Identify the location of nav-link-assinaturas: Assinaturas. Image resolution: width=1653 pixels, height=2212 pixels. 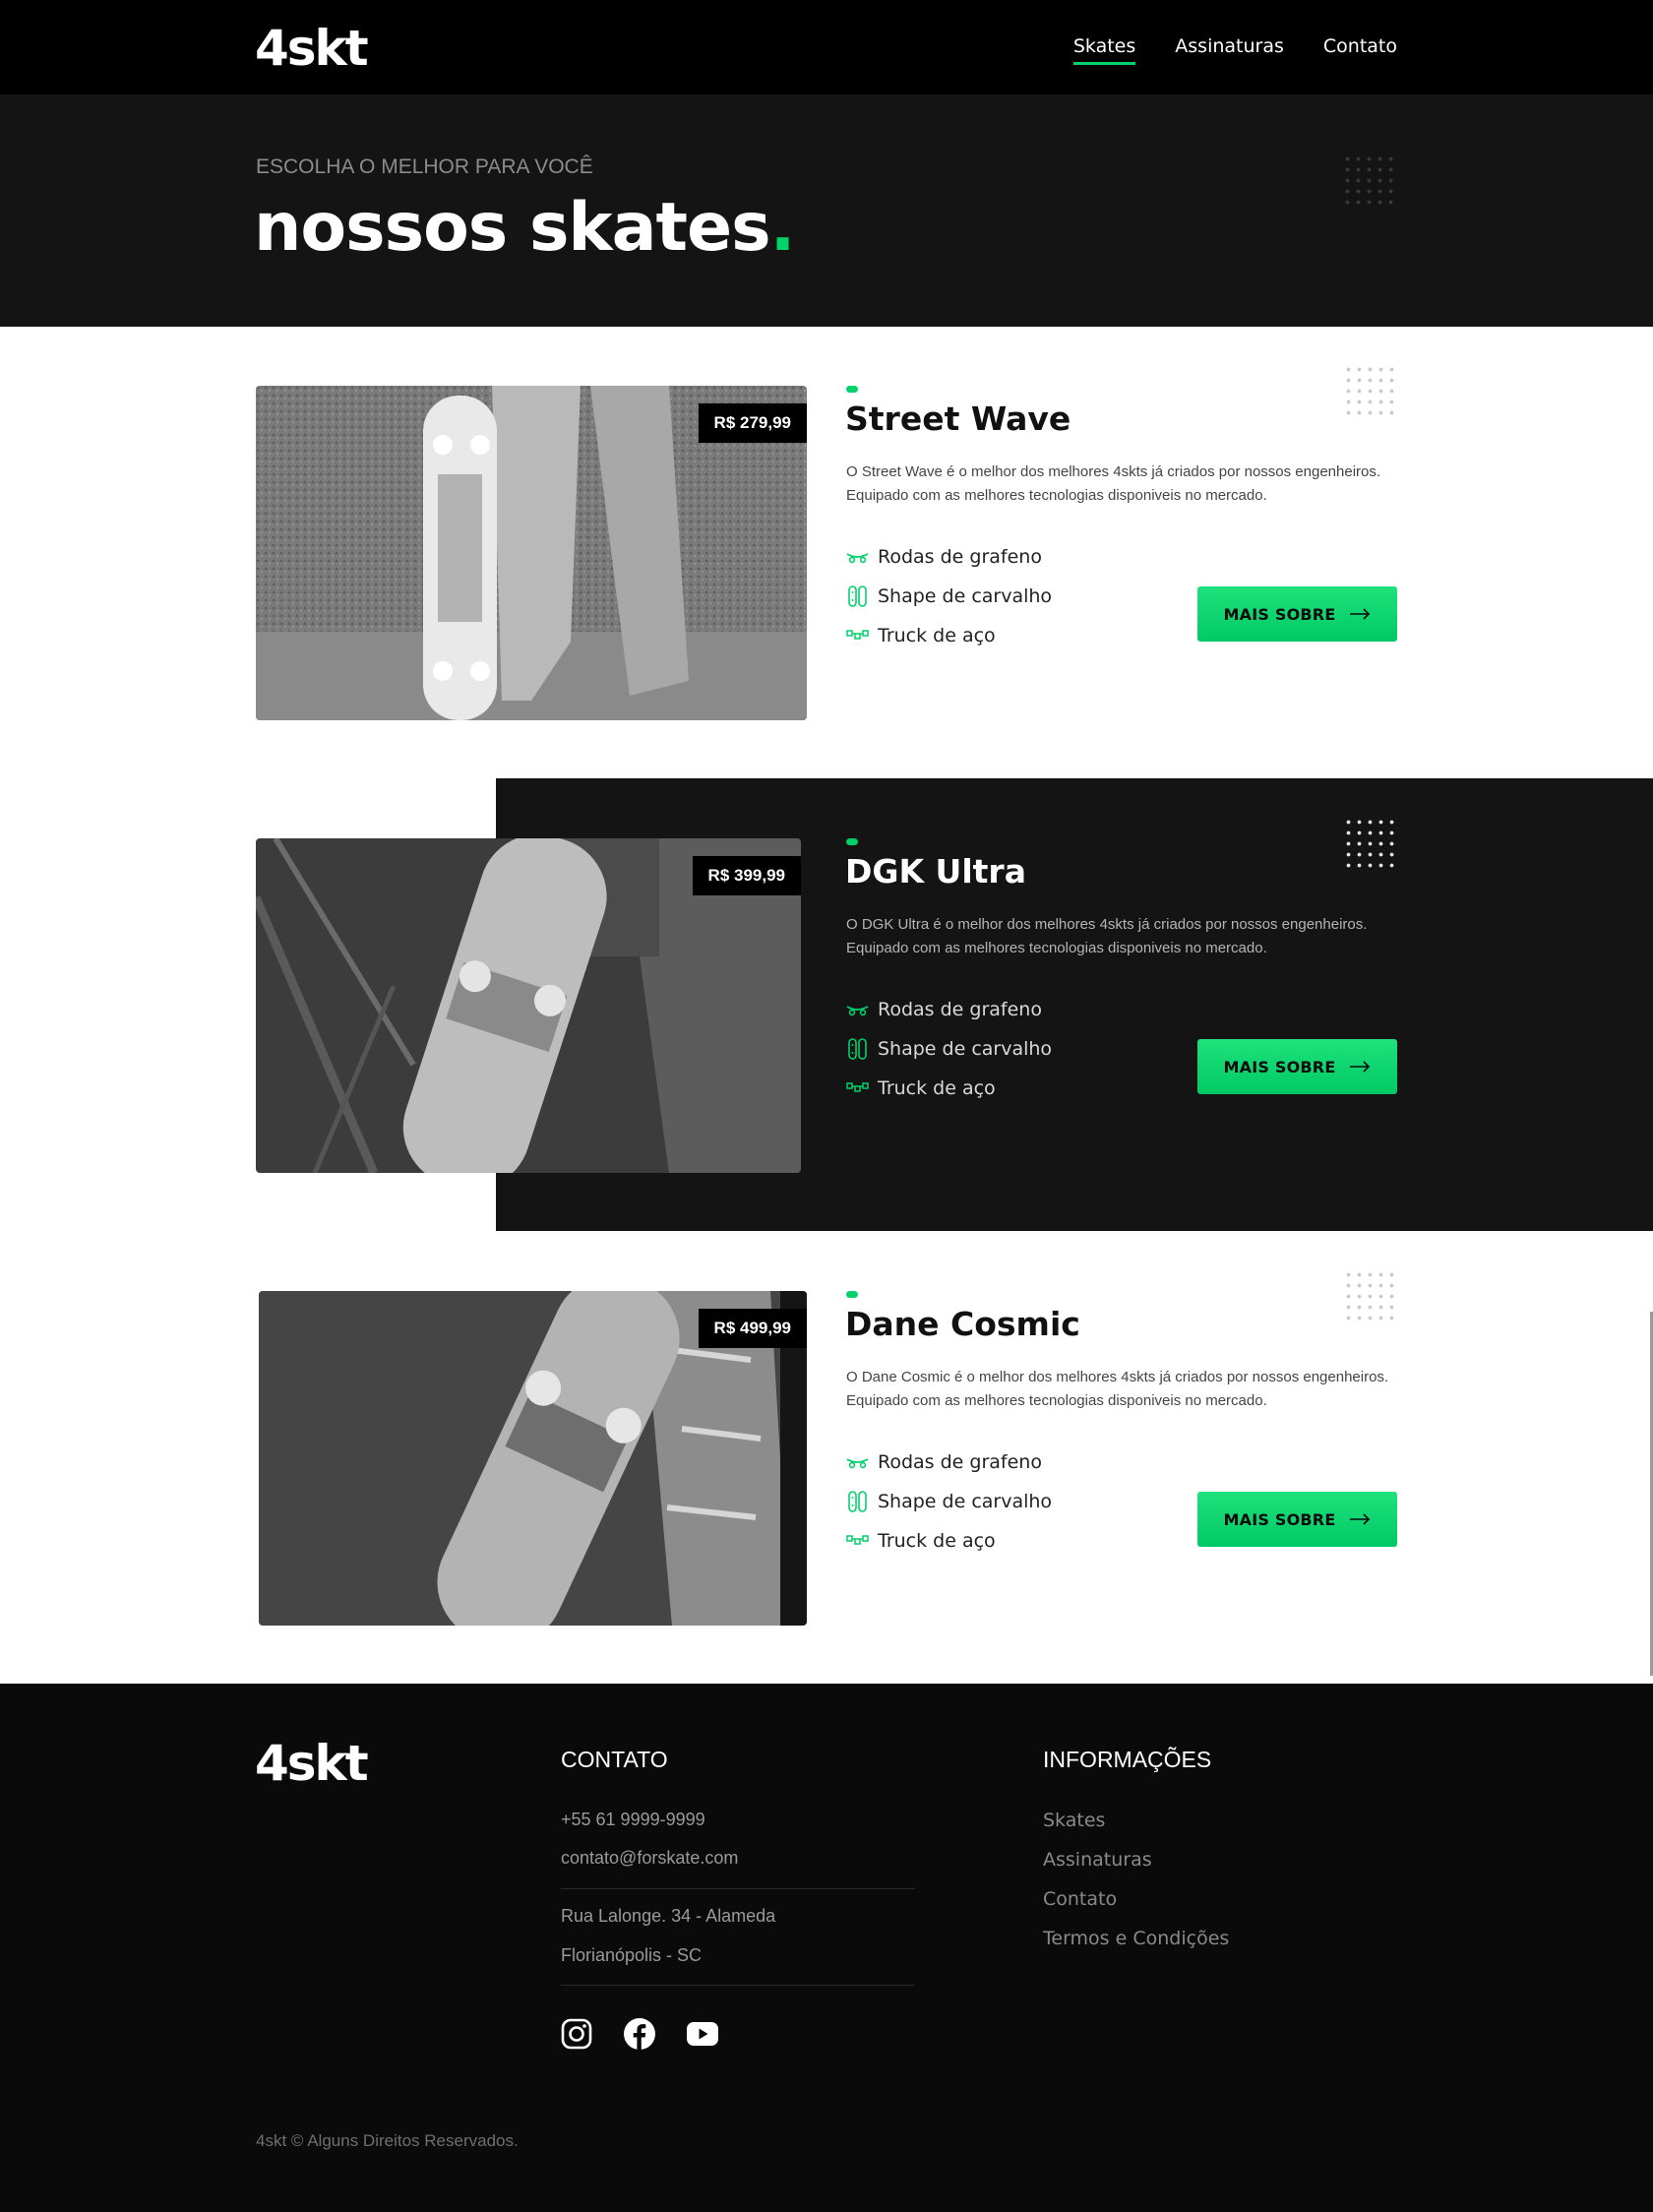
(1229, 50).